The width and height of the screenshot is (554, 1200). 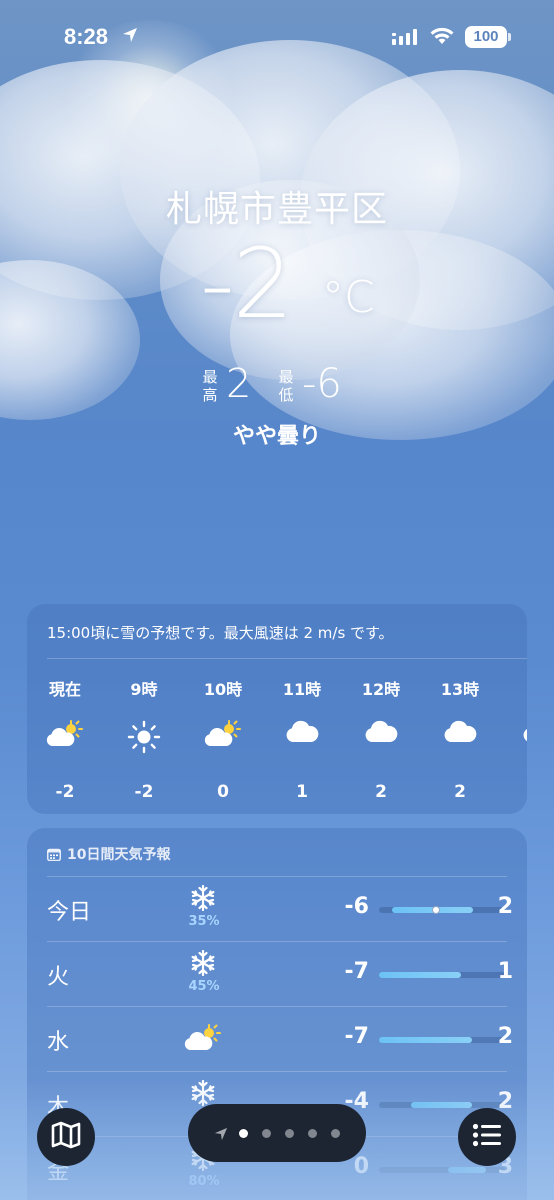 I want to click on city-name: 札幌市豊平区, so click(x=276, y=209).